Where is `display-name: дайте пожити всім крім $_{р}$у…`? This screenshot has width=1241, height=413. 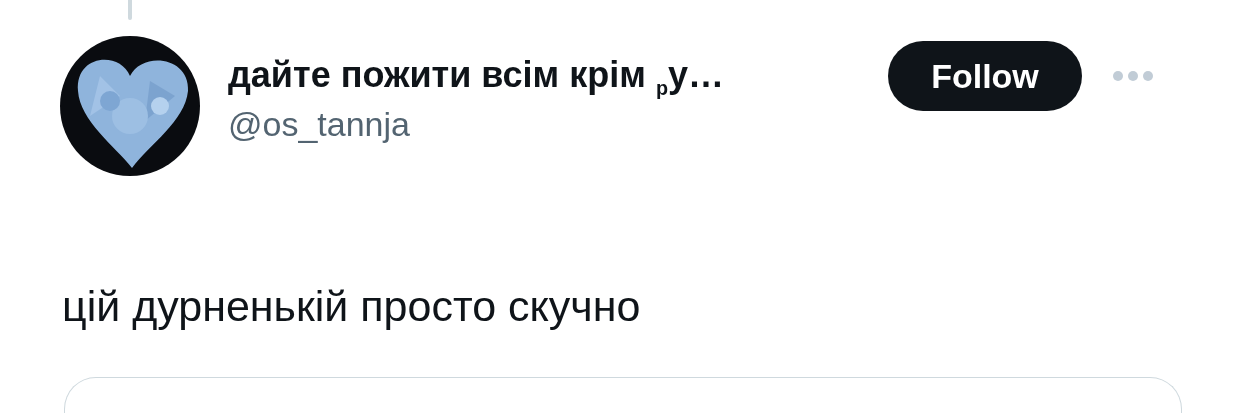 display-name: дайте пожити всім крім $_{р}$у… is located at coordinates (558, 77).